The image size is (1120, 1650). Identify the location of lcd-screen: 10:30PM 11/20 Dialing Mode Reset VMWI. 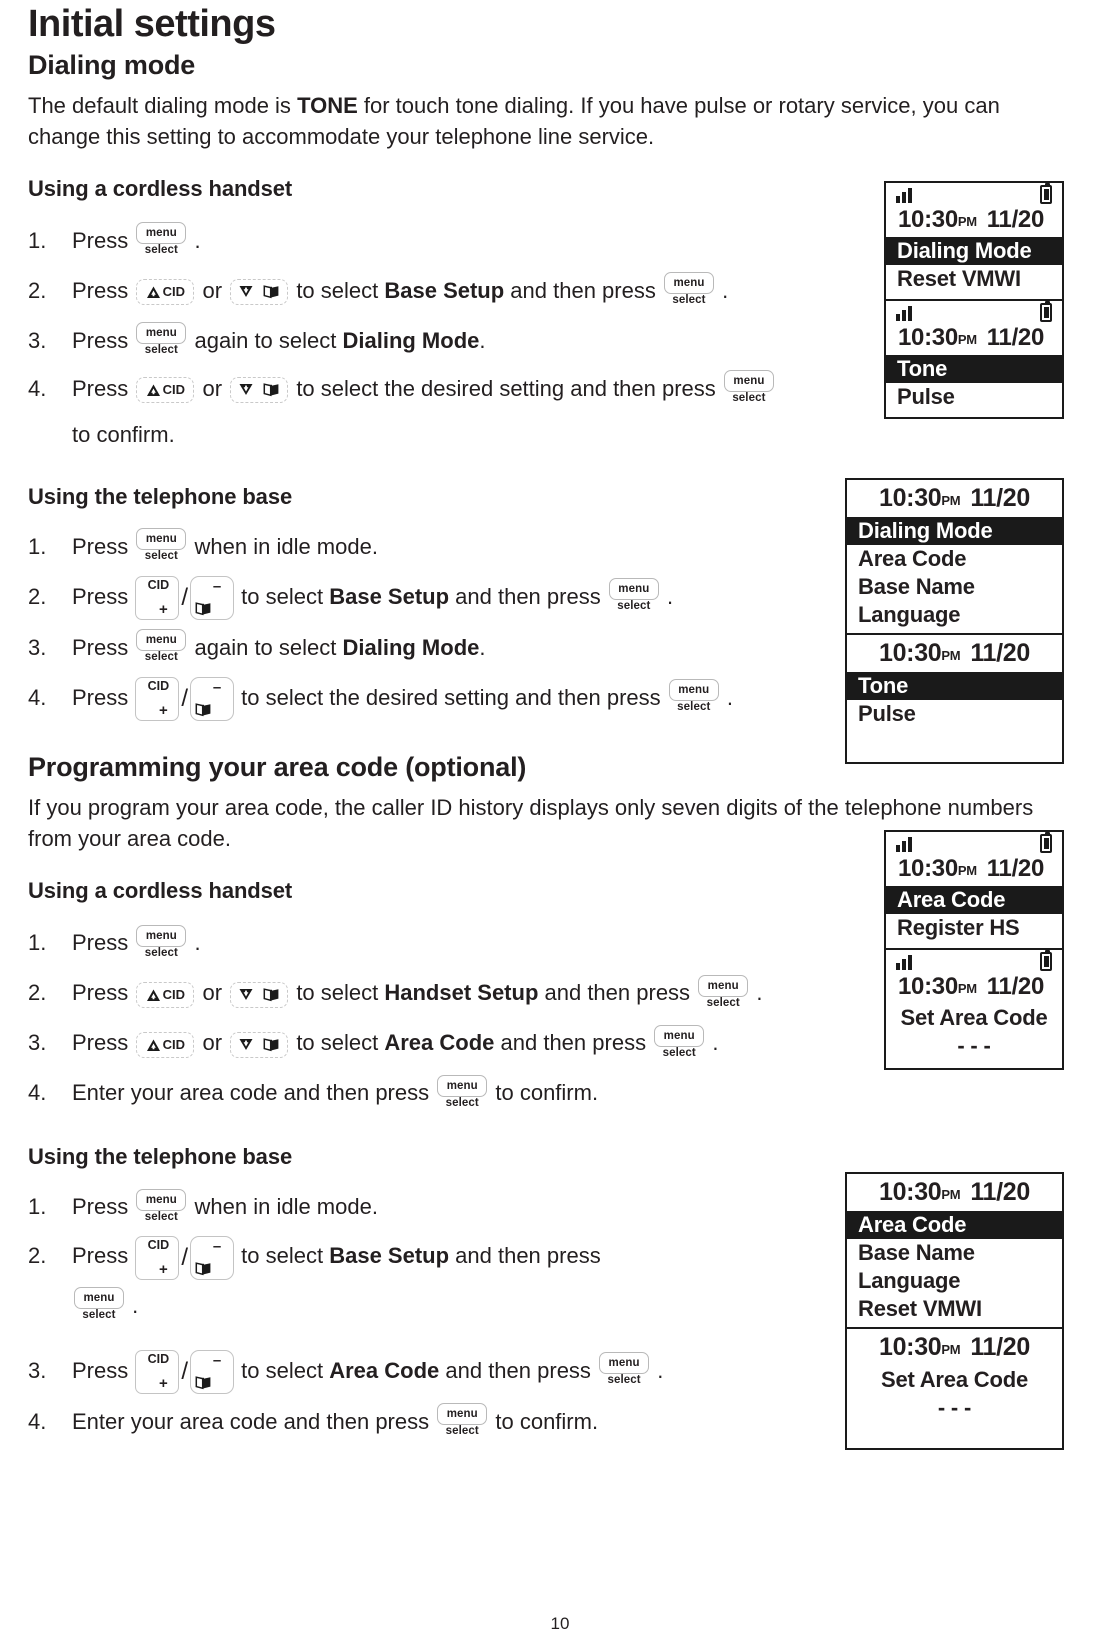
(974, 241).